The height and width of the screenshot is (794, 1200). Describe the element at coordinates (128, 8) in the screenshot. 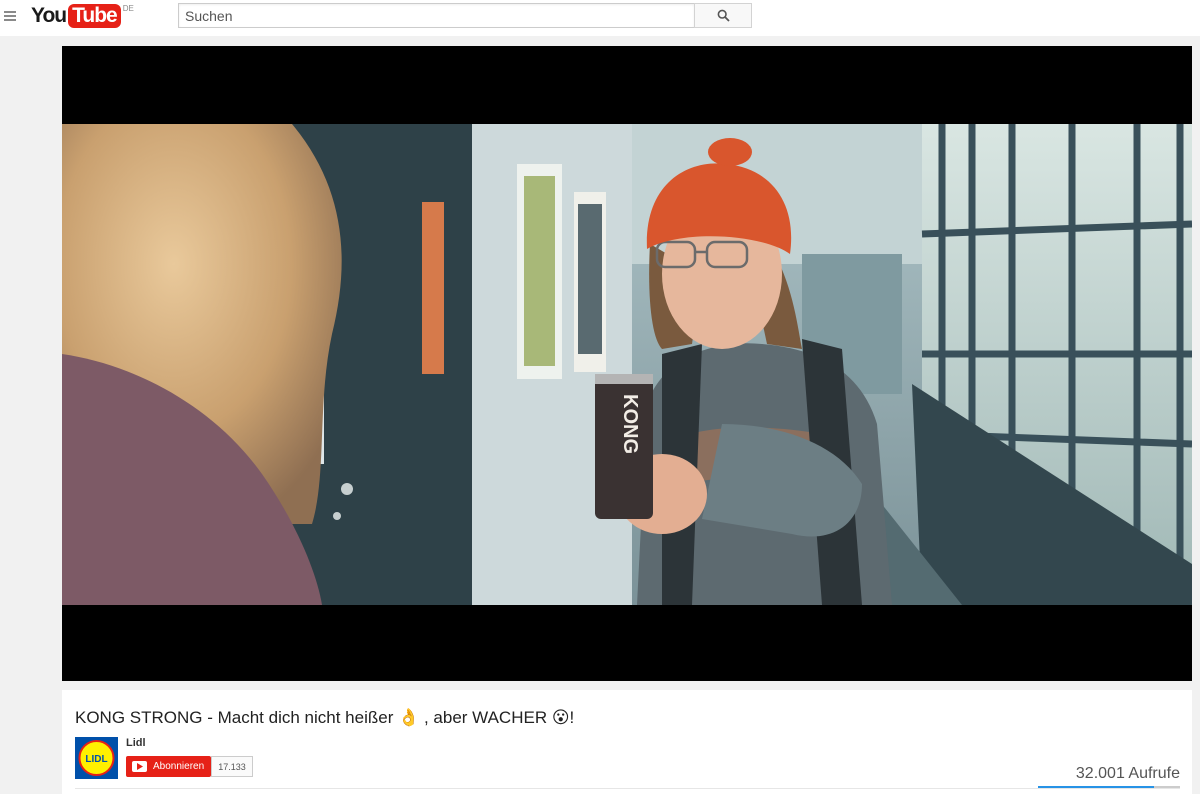

I see `logo-region: DE` at that location.